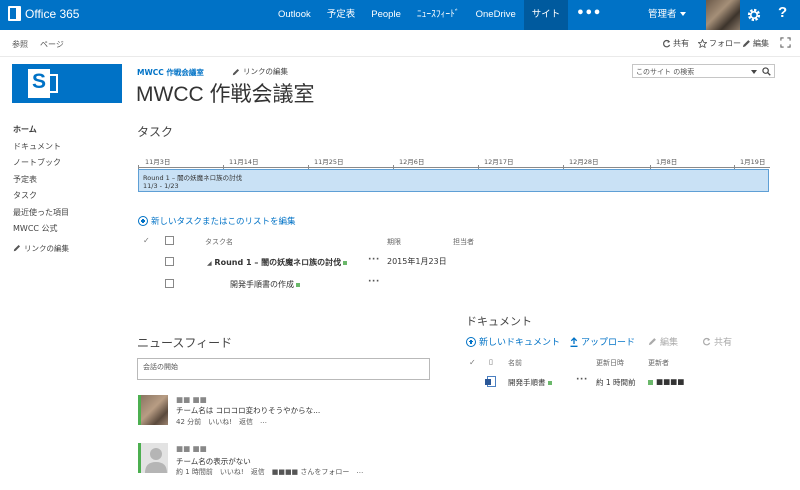  Describe the element at coordinates (610, 363) in the screenshot. I see `column-modified: 更新日時` at that location.